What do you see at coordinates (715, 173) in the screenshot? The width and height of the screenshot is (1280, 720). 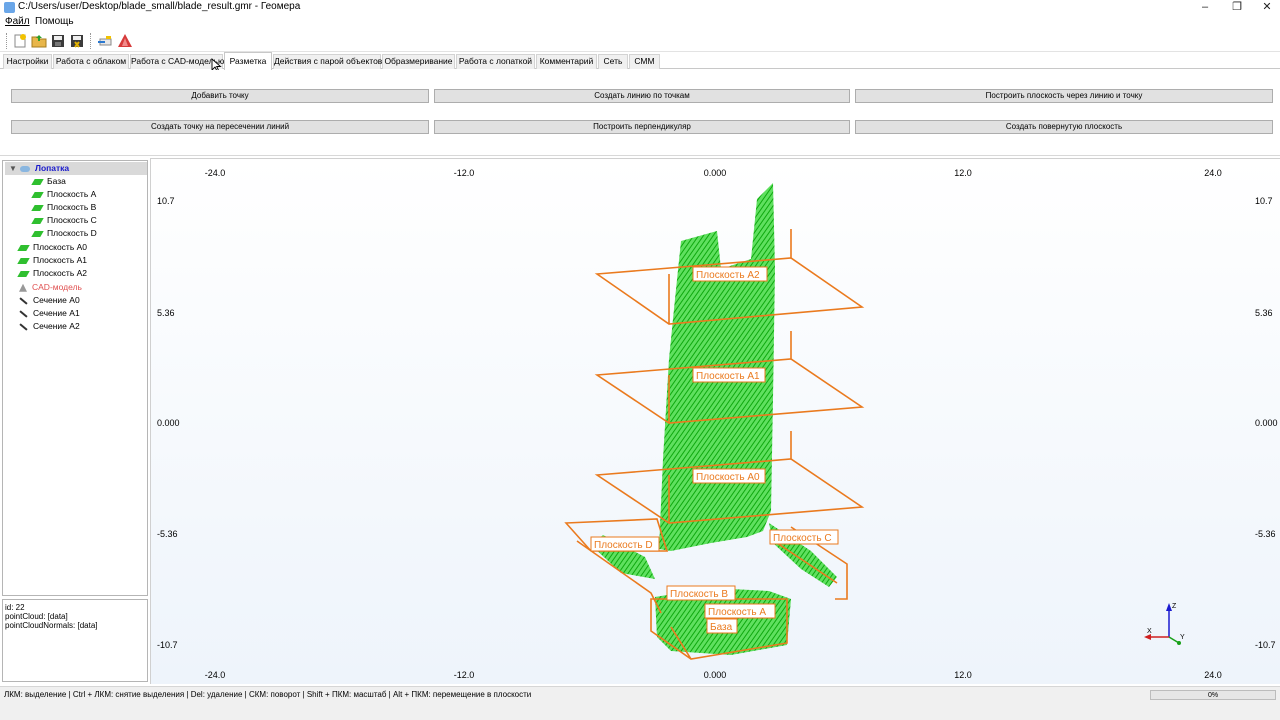 I see `x-tick-top: 0.000` at bounding box center [715, 173].